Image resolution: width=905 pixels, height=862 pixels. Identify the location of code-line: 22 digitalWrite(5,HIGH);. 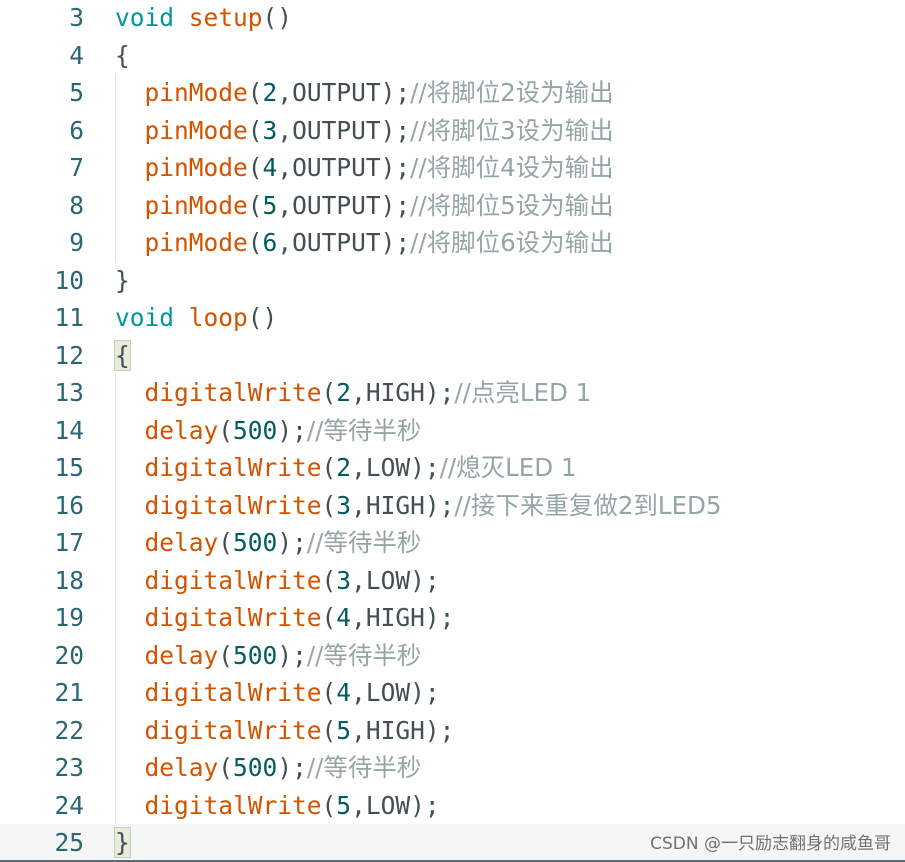
(452, 730).